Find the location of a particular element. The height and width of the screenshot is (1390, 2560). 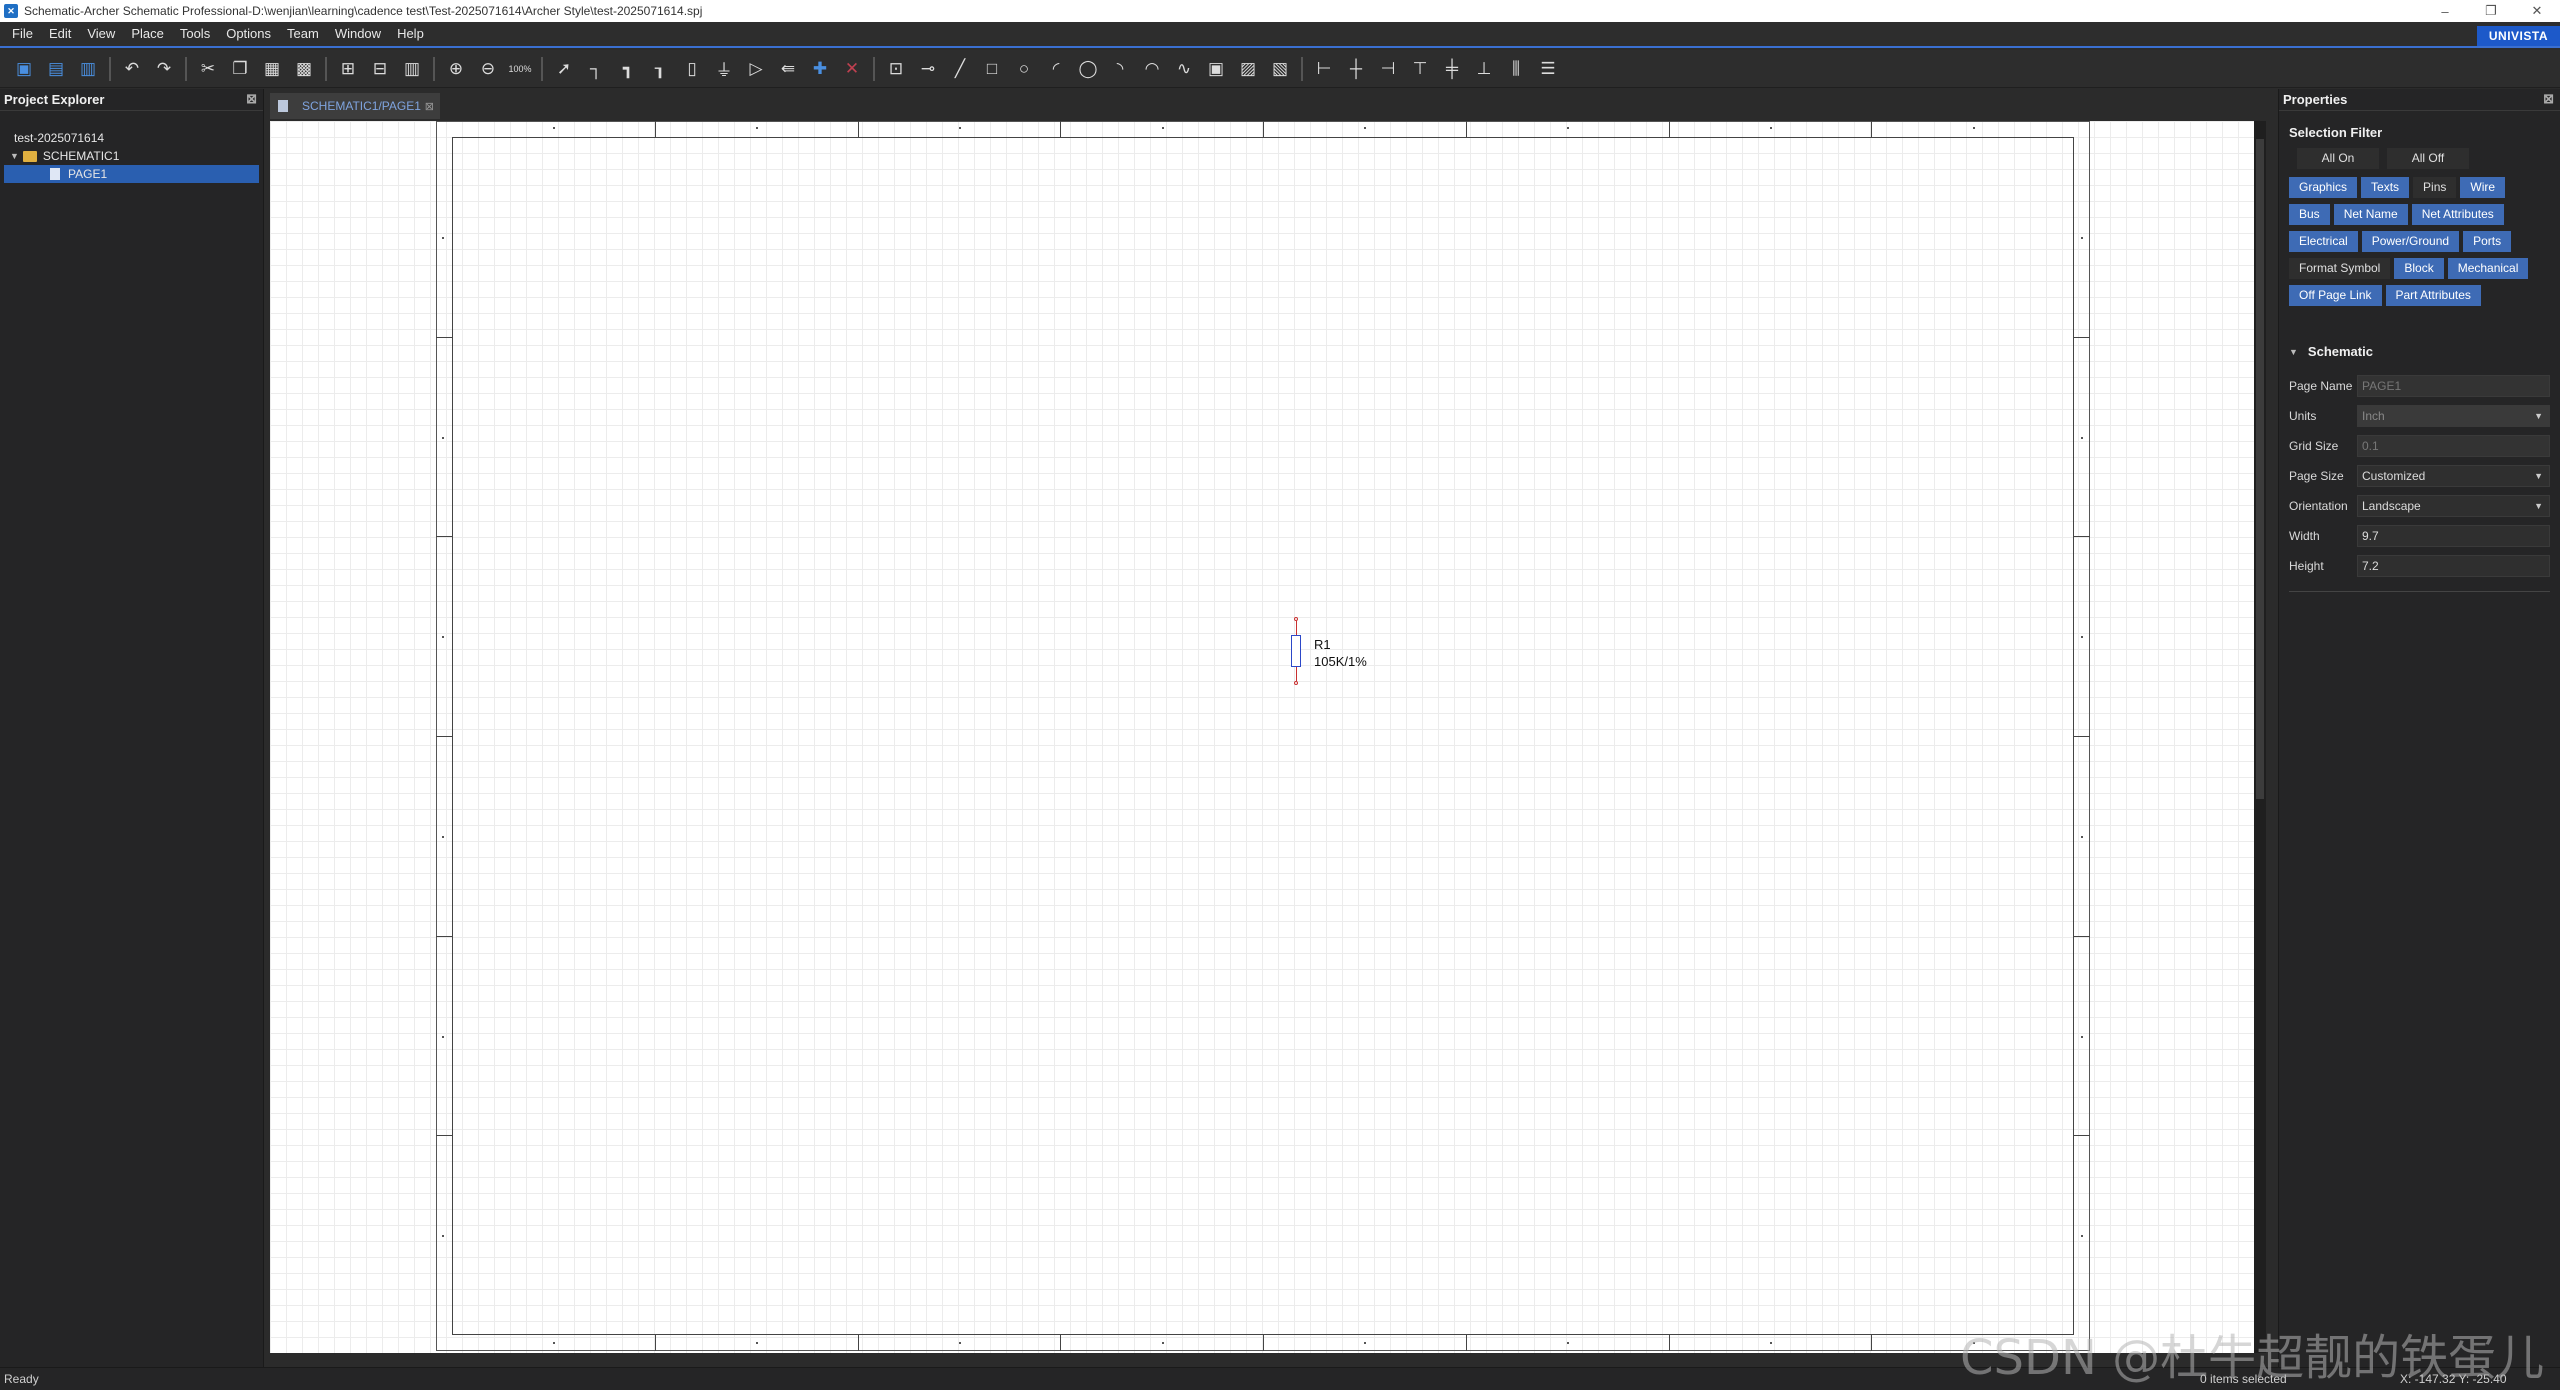

zoom-100-icon: 100% is located at coordinates (520, 69).